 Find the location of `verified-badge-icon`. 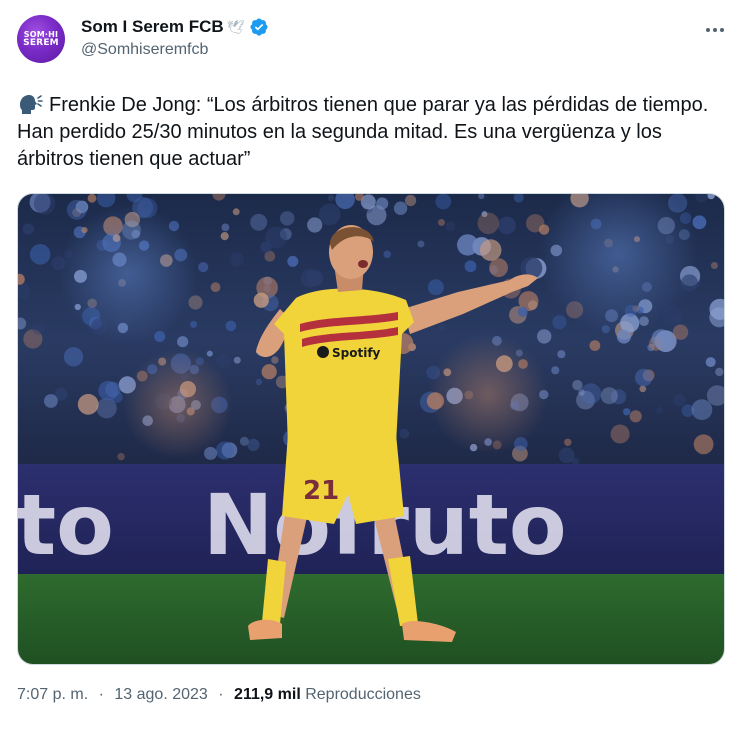

verified-badge-icon is located at coordinates (259, 27).